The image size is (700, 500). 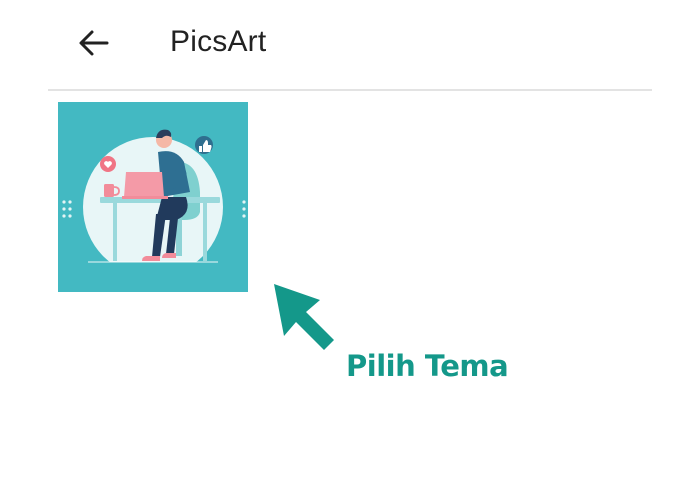 What do you see at coordinates (308, 320) in the screenshot?
I see `pointer-arrow-icon` at bounding box center [308, 320].